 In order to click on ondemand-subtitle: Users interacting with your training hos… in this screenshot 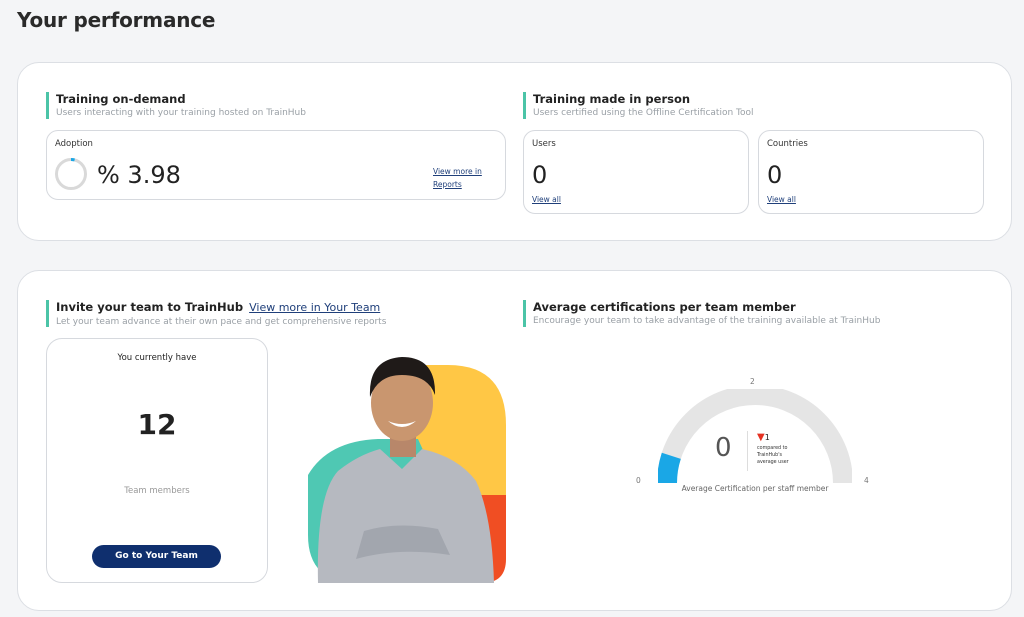, I will do `click(181, 113)`.